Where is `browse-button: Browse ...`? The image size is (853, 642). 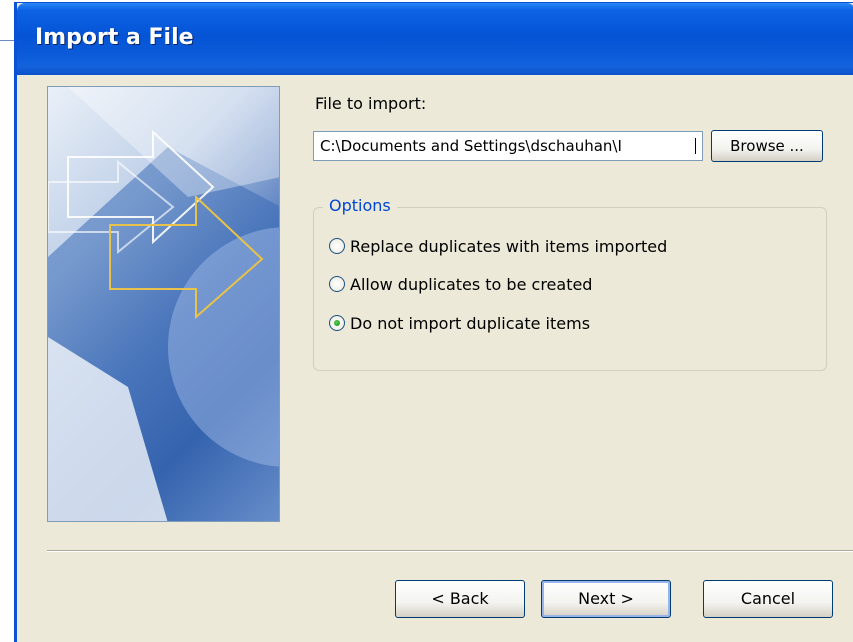 browse-button: Browse ... is located at coordinates (767, 146).